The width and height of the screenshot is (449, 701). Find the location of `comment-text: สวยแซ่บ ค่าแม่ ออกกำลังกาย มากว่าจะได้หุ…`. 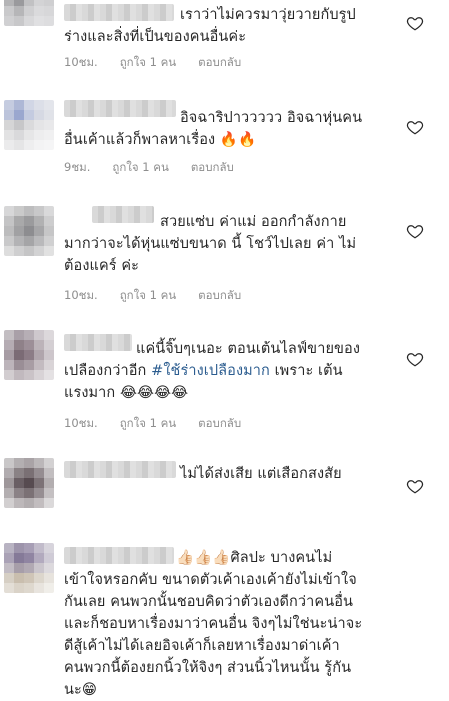

comment-text: สวยแซ่บ ค่าแม่ ออกกำลังกาย มากว่าจะได้หุ… is located at coordinates (210, 244).